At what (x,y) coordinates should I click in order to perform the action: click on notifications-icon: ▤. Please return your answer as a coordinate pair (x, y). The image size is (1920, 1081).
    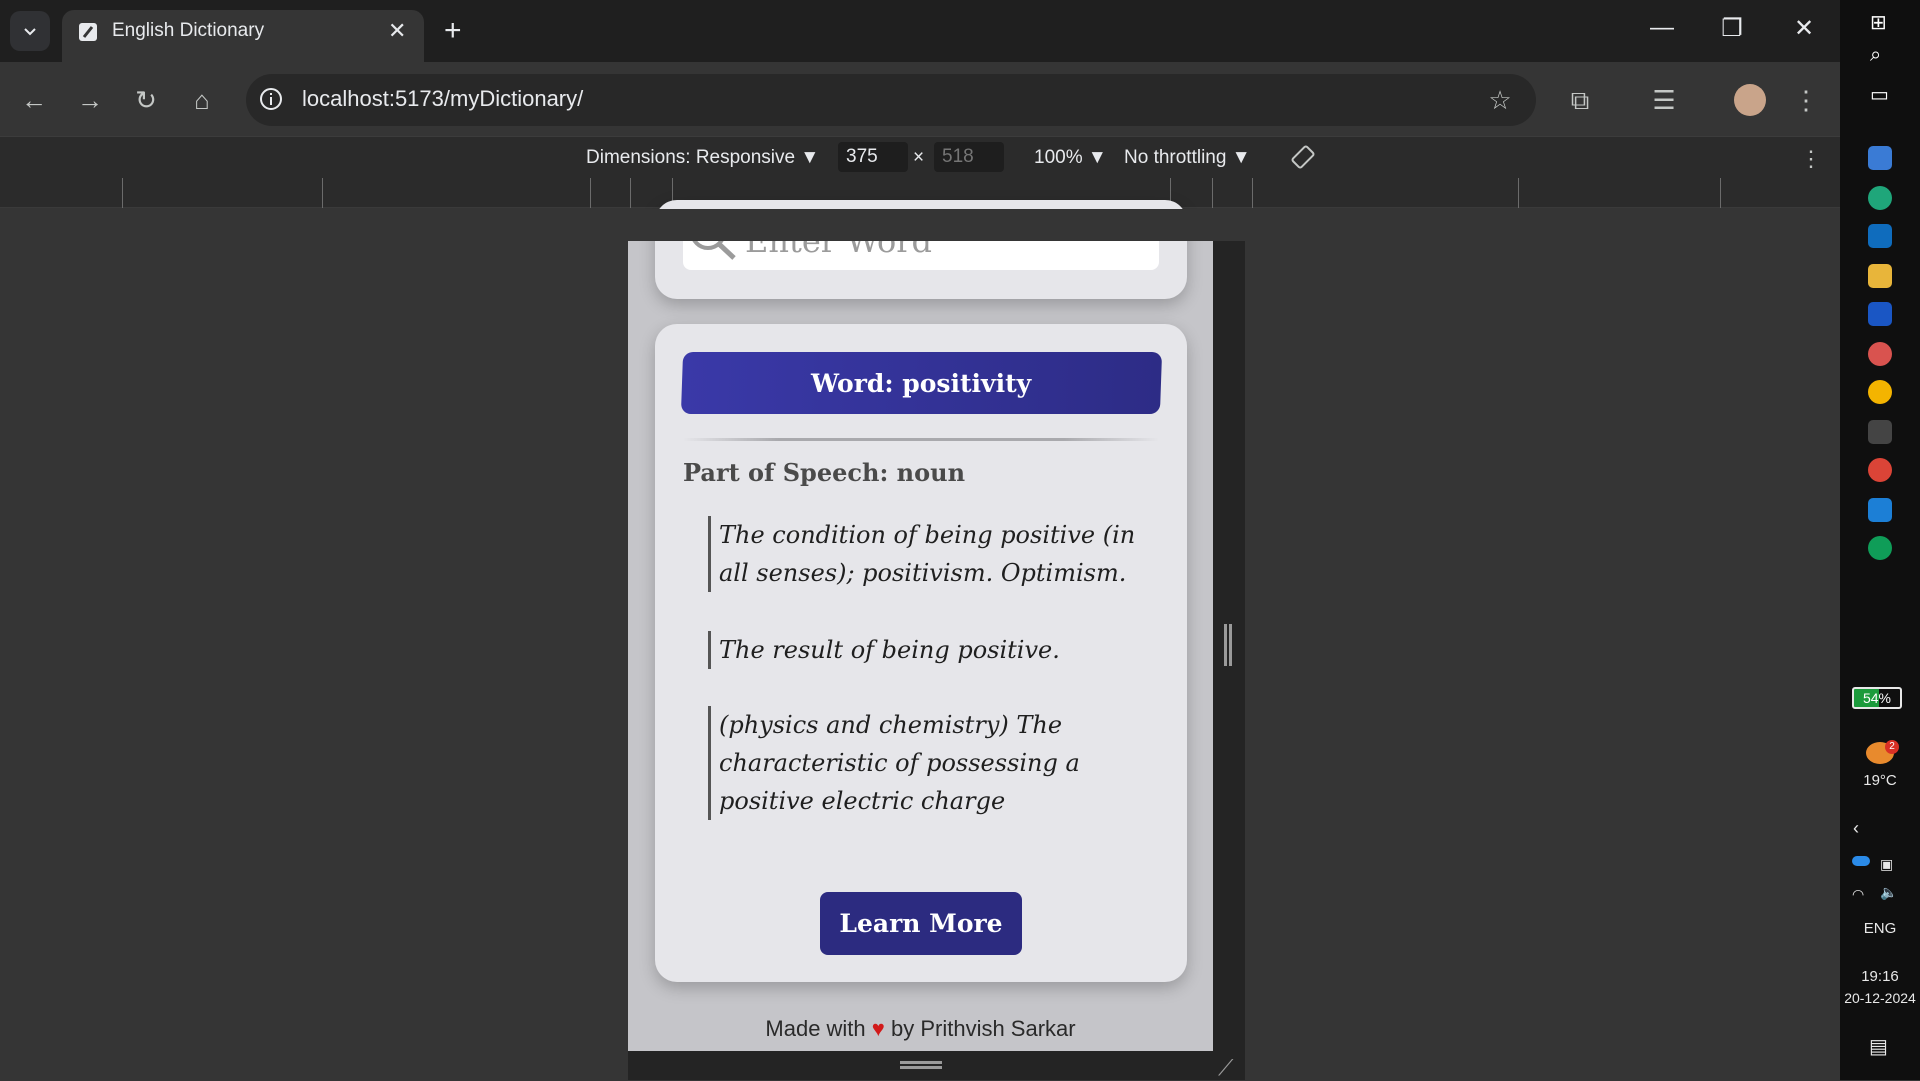
    Looking at the image, I should click on (1878, 1046).